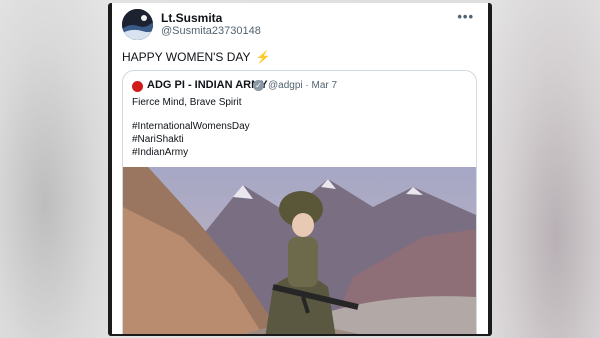 This screenshot has width=600, height=338. I want to click on quoted-author-avatar, so click(137, 86).